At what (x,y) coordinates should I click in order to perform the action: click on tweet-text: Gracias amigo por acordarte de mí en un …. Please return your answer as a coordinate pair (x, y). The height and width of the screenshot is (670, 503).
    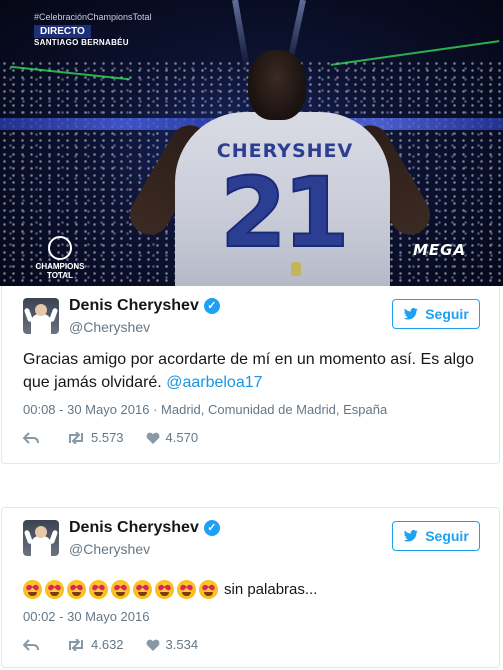
    Looking at the image, I should click on (253, 371).